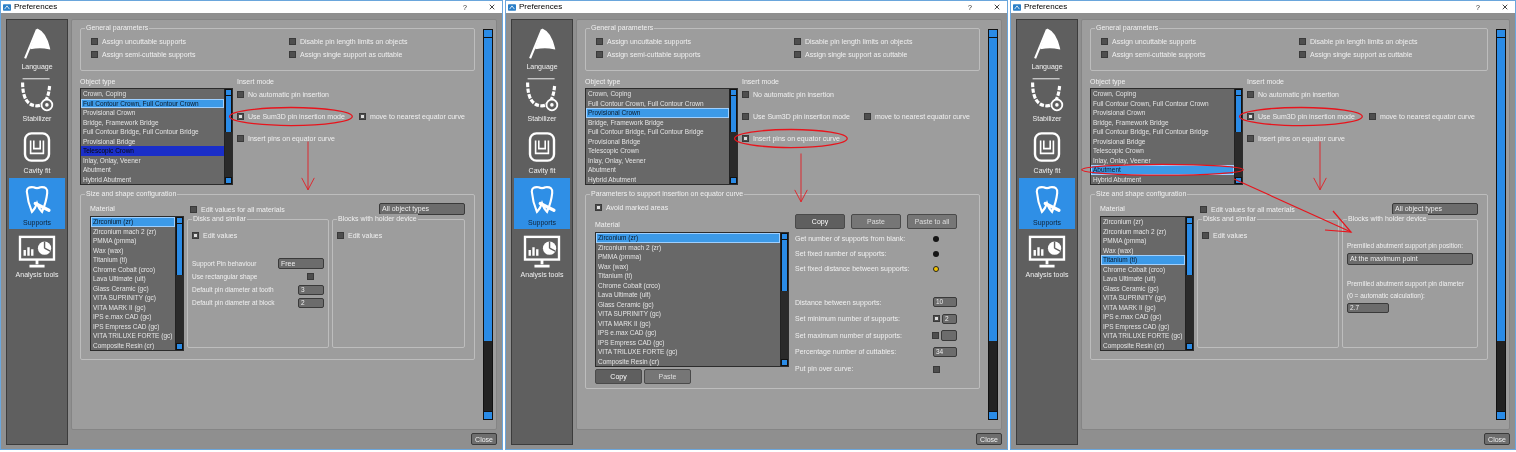 This screenshot has height=452, width=1516. I want to click on input-field, so click(949, 335).